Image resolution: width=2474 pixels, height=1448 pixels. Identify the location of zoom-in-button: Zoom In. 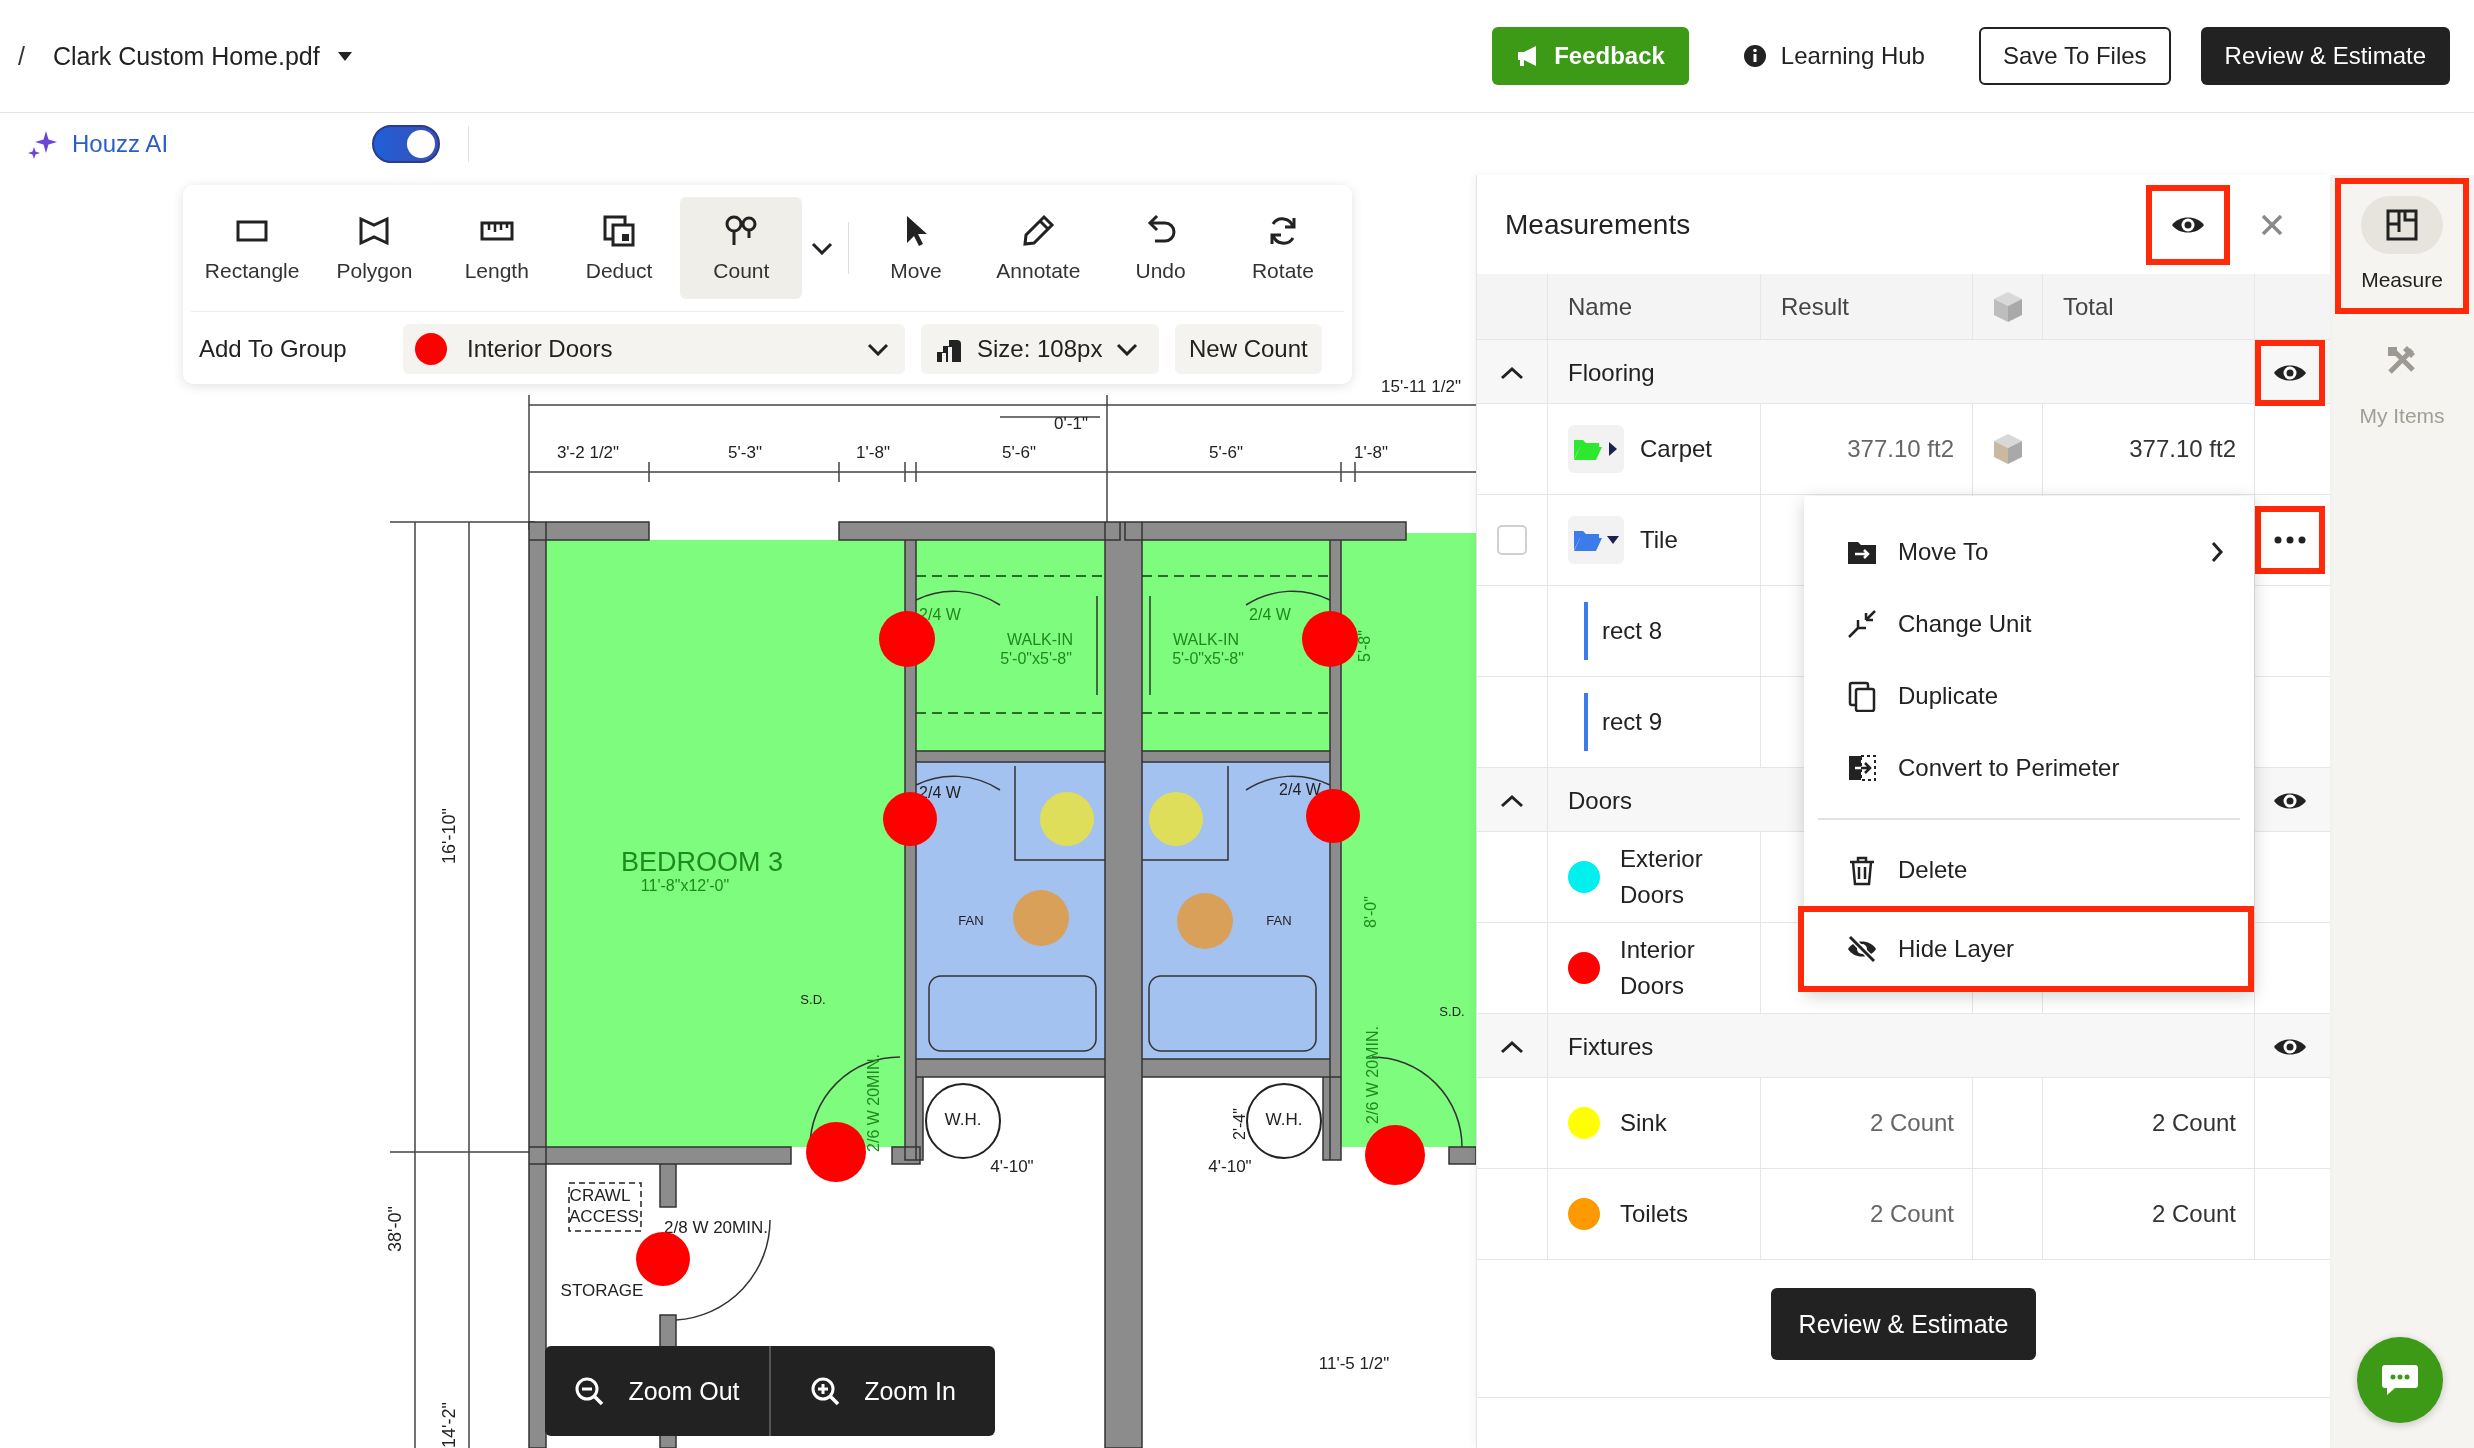
(883, 1391).